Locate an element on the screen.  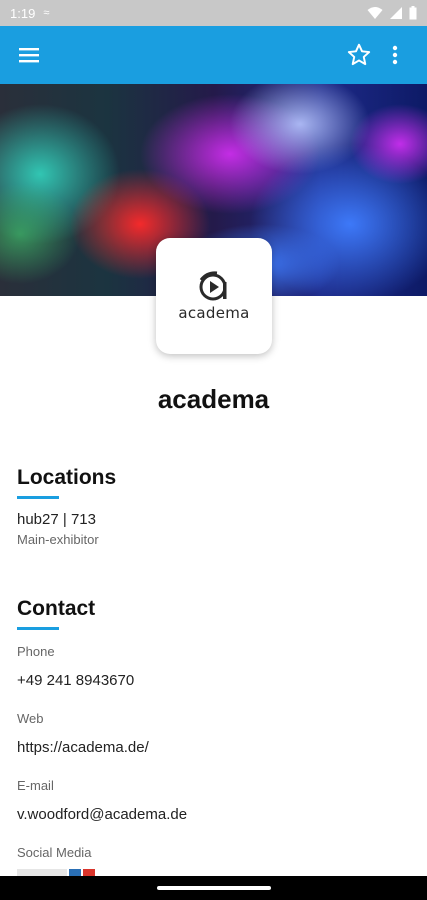
youtube-icon is located at coordinates (89, 872).